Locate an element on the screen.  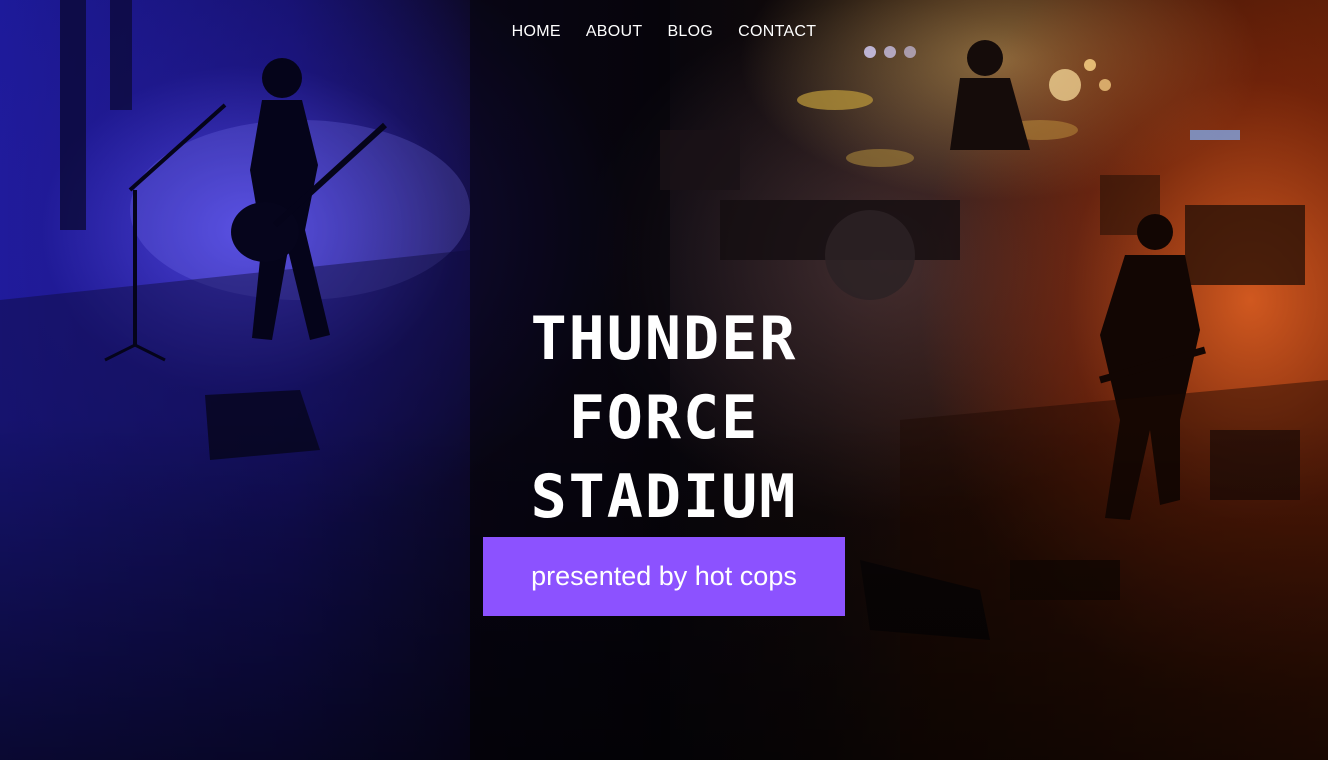
hero-title-line-2: FORCE is located at coordinates (664, 418).